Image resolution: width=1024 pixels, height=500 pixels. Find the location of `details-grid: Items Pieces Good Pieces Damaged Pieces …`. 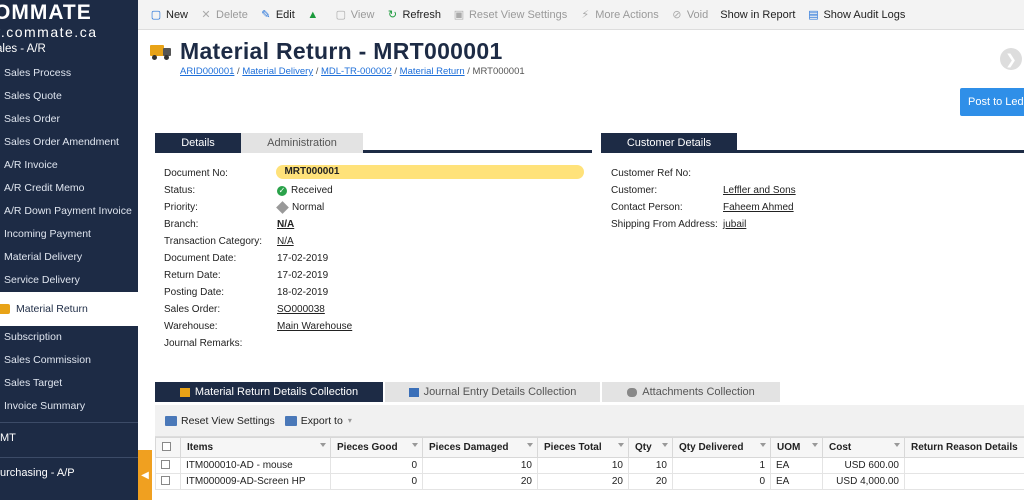

details-grid: Items Pieces Good Pieces Damaged Pieces … is located at coordinates (589, 463).